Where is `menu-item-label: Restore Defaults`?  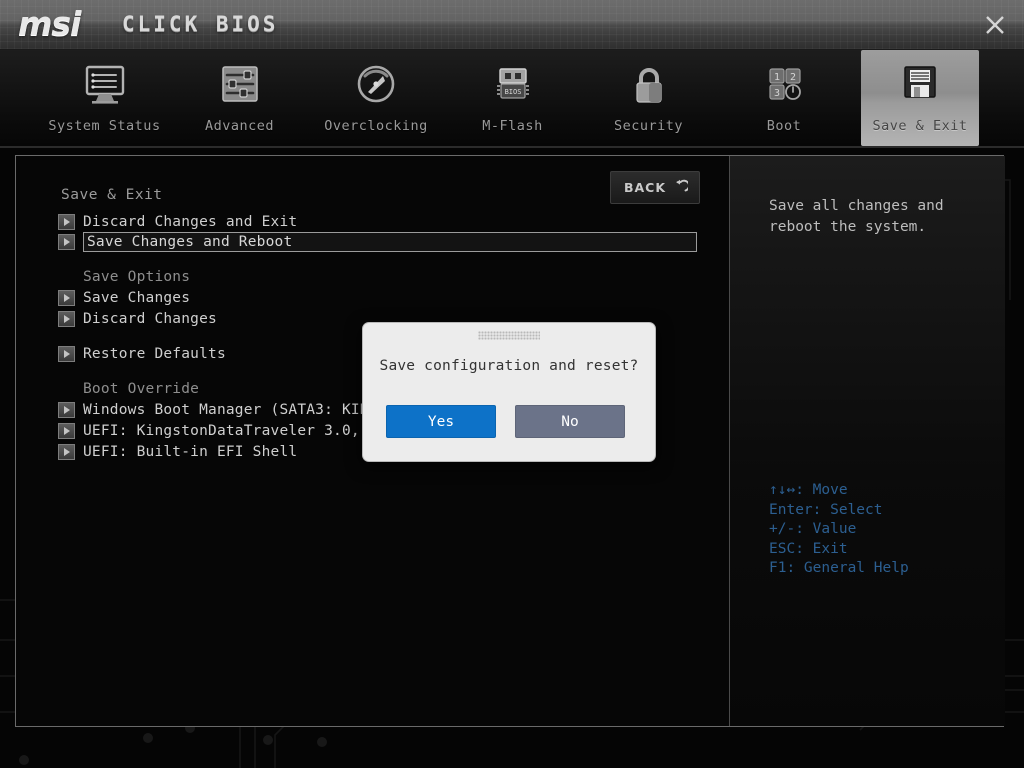
menu-item-label: Restore Defaults is located at coordinates (154, 353).